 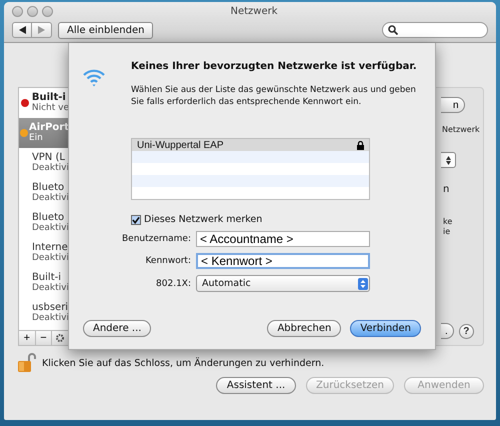 What do you see at coordinates (49, 157) in the screenshot?
I see `service-name: VPN (L` at bounding box center [49, 157].